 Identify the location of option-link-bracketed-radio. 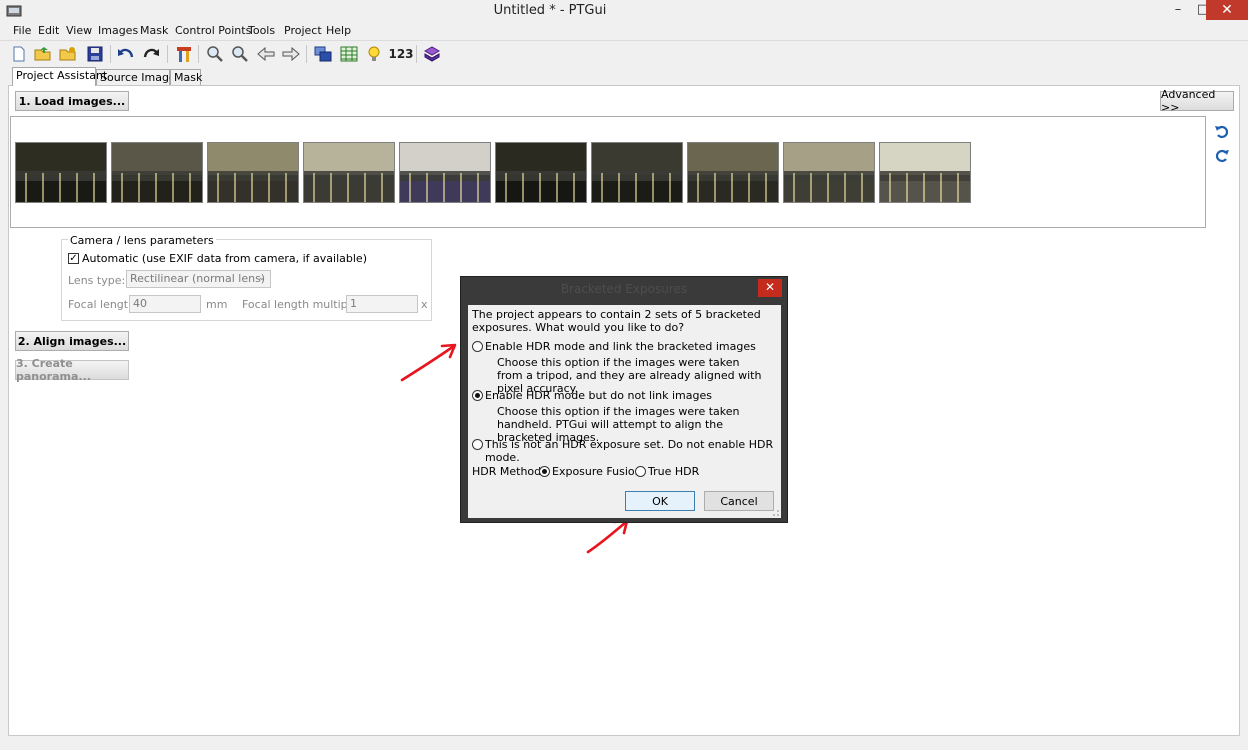
(477, 346).